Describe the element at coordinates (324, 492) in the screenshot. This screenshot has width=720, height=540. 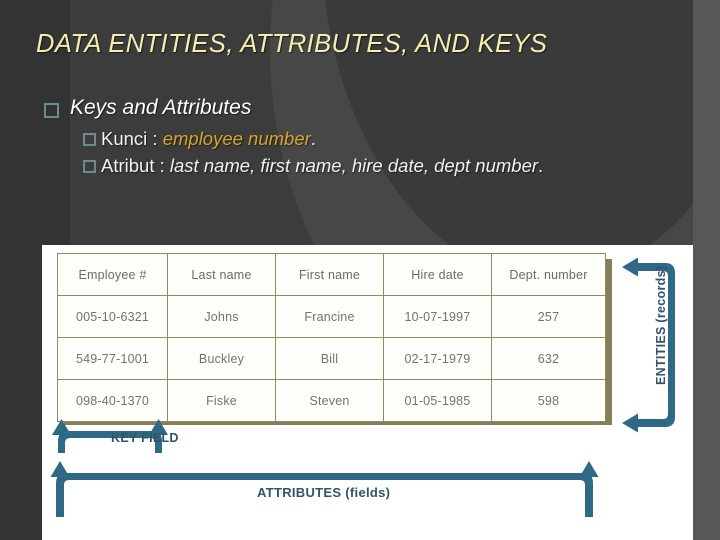
I see `attributes-label: ATTRIBUTES (fields)` at that location.